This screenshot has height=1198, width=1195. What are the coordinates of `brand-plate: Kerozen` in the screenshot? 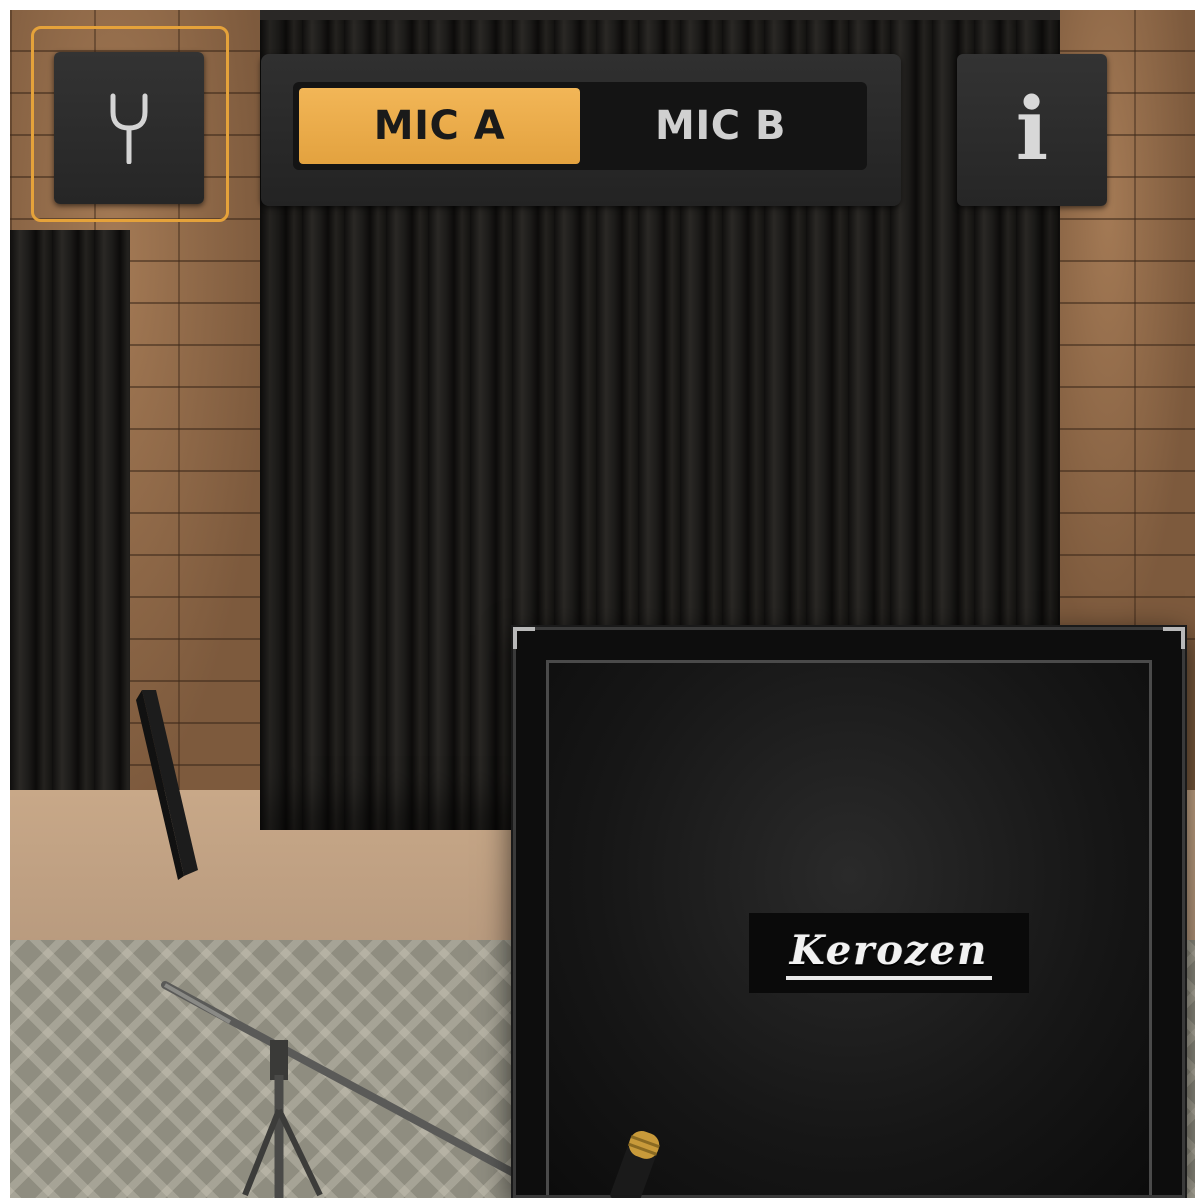 It's located at (889, 953).